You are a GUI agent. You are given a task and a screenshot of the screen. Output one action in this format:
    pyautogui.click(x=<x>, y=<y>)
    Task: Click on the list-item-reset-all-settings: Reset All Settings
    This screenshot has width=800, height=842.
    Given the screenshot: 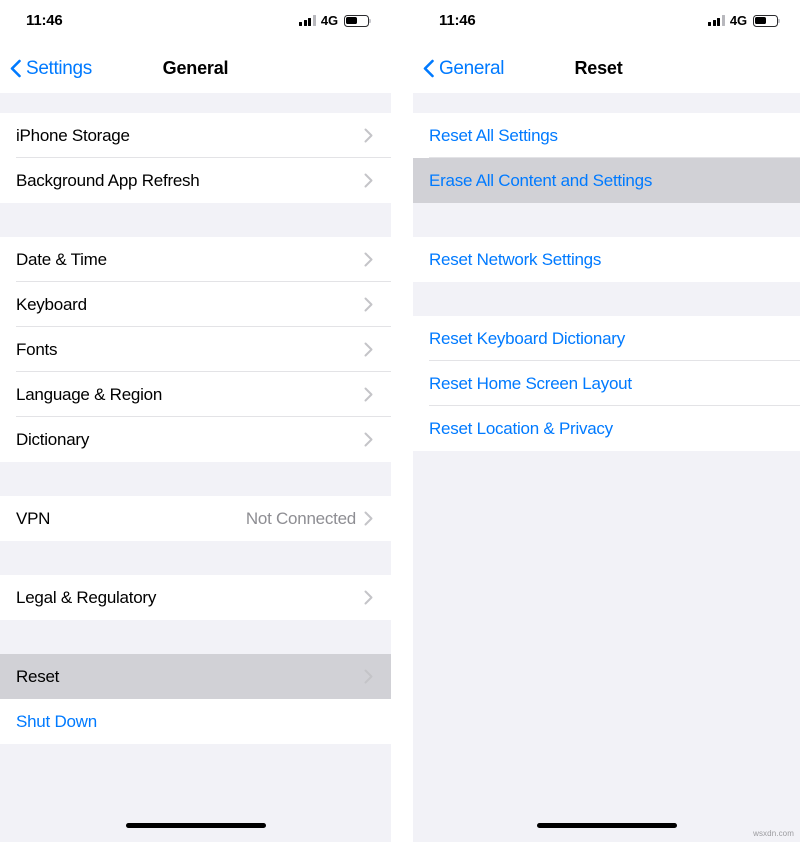 What is the action you would take?
    pyautogui.click(x=606, y=135)
    